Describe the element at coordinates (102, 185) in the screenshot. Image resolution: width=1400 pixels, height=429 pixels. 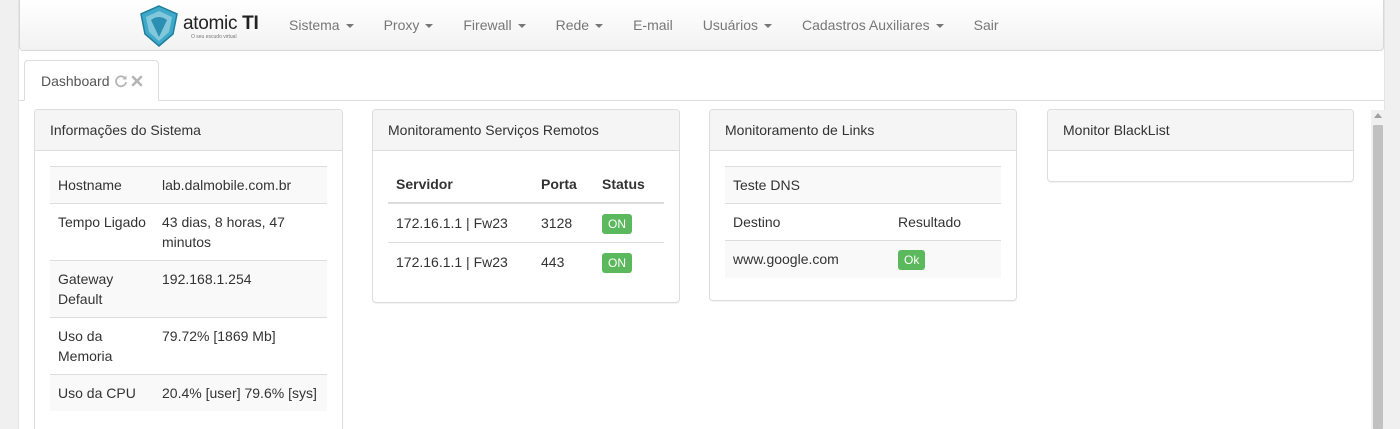
I see `row-label: Hostname` at that location.